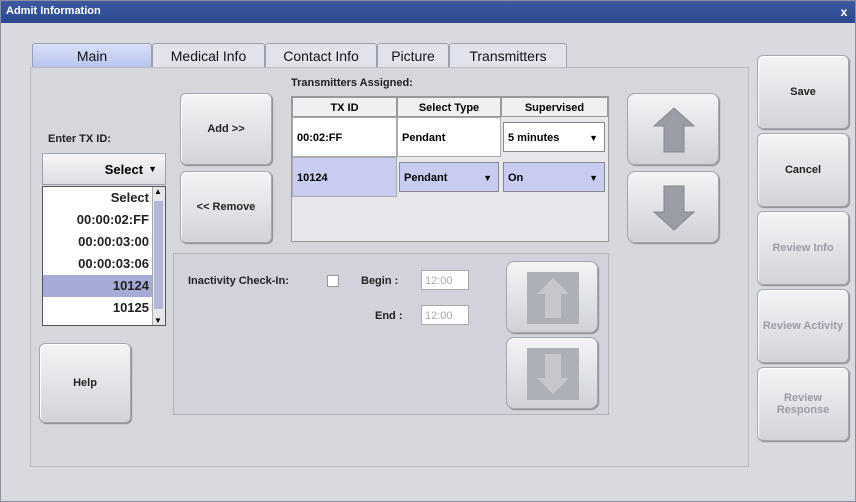 The height and width of the screenshot is (502, 856). I want to click on list-item: 00:00:03:00, so click(104, 242).